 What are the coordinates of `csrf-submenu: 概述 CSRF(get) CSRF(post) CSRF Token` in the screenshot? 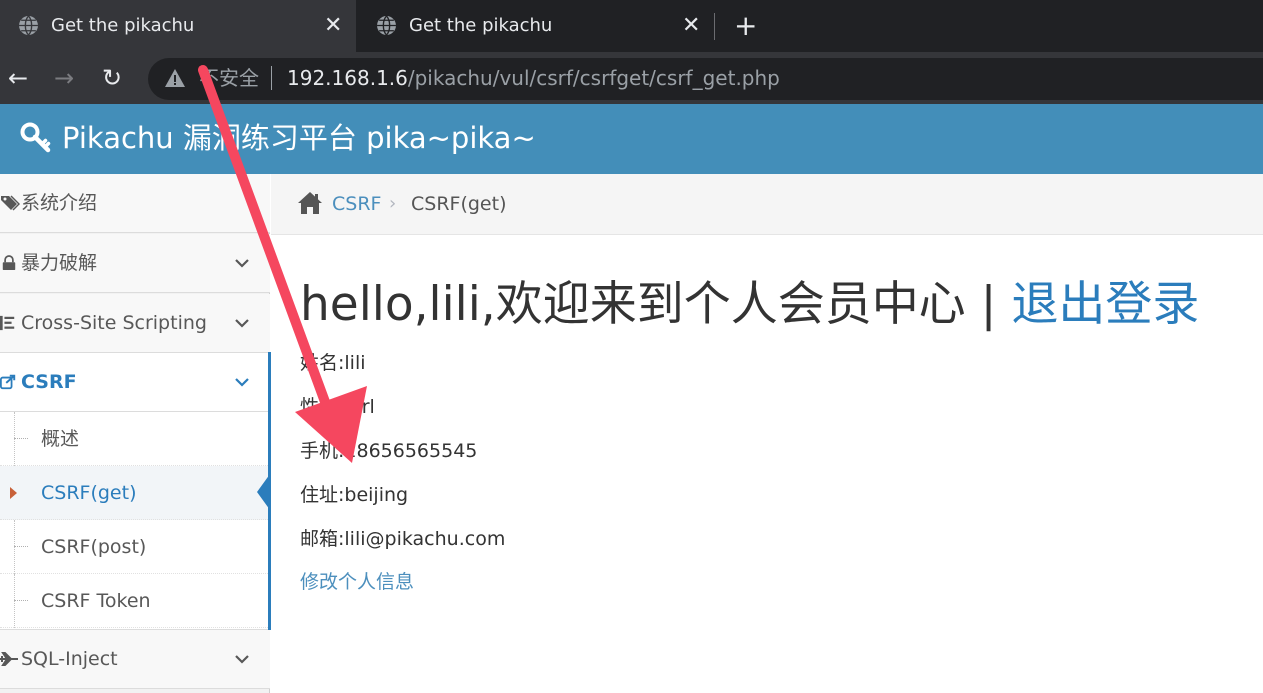 It's located at (135, 521).